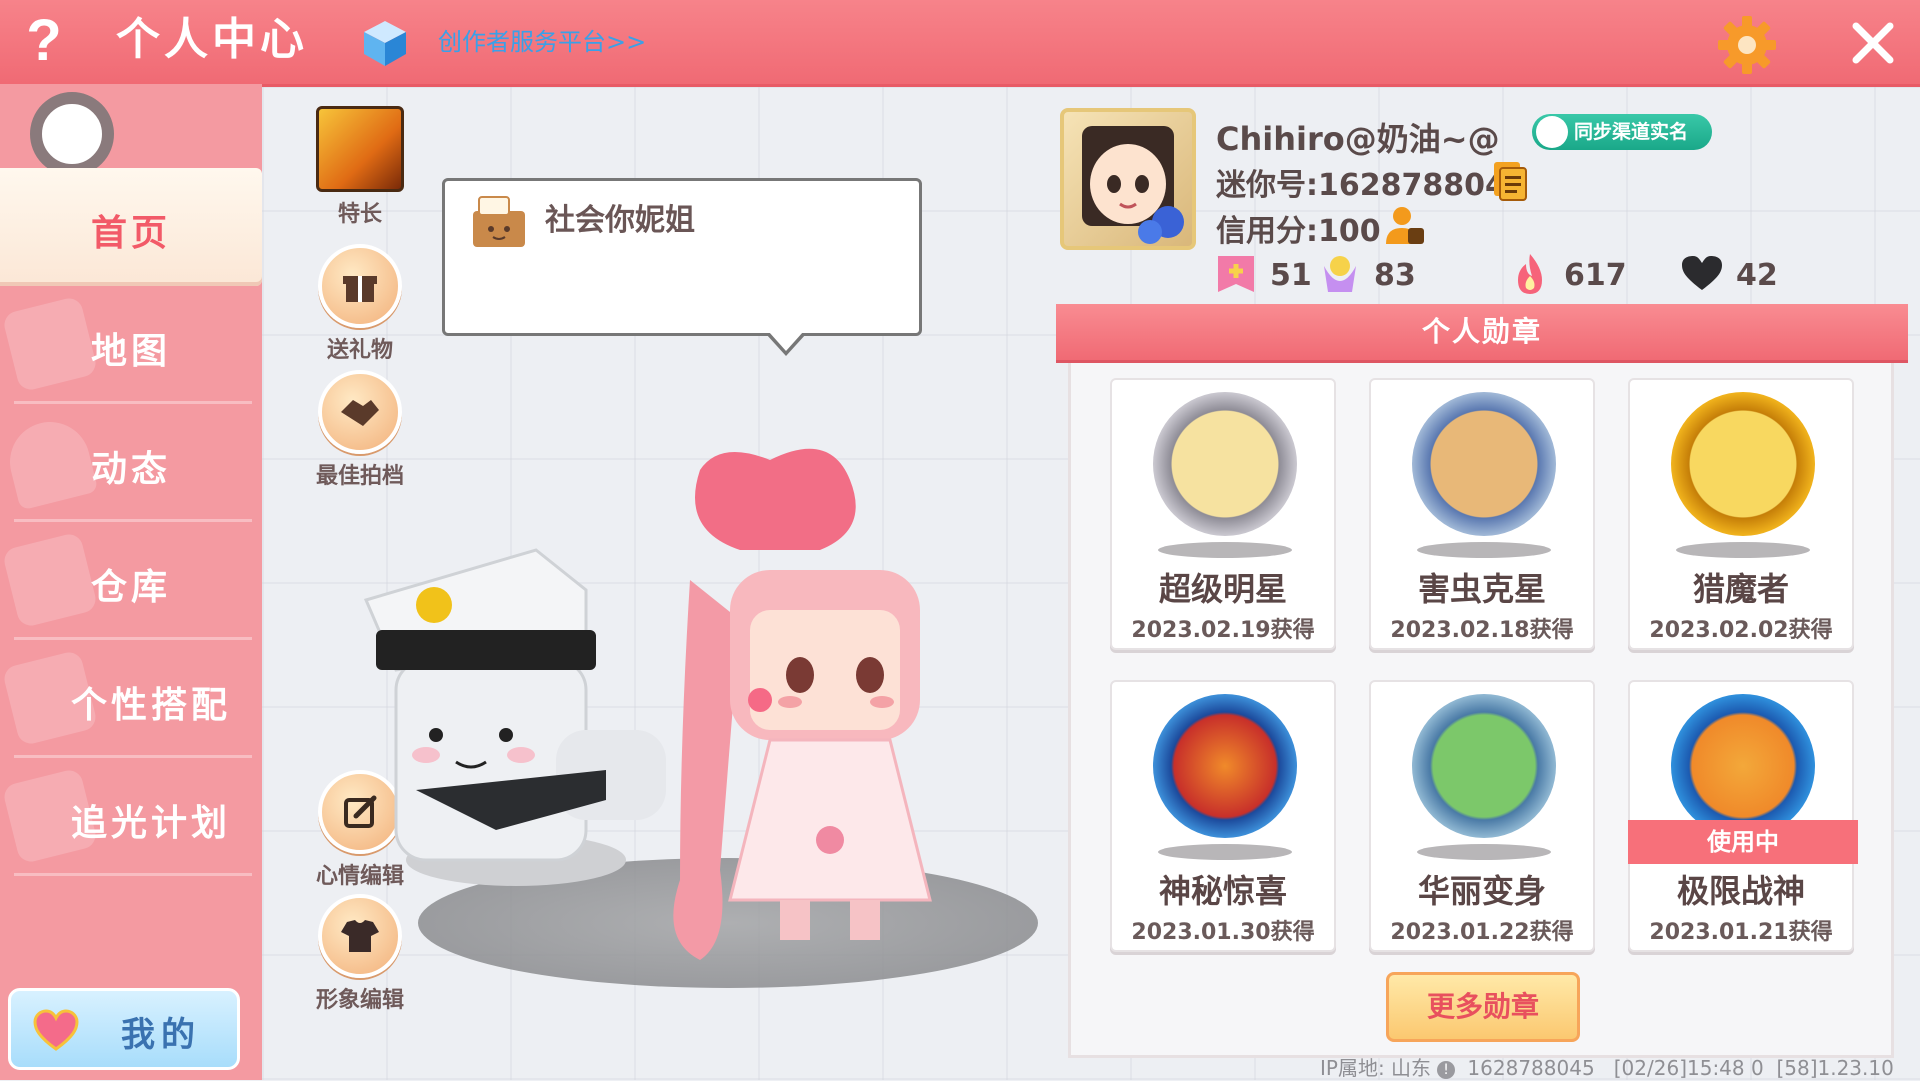  Describe the element at coordinates (1269, 274) in the screenshot. I see `stat-plus: 51` at that location.